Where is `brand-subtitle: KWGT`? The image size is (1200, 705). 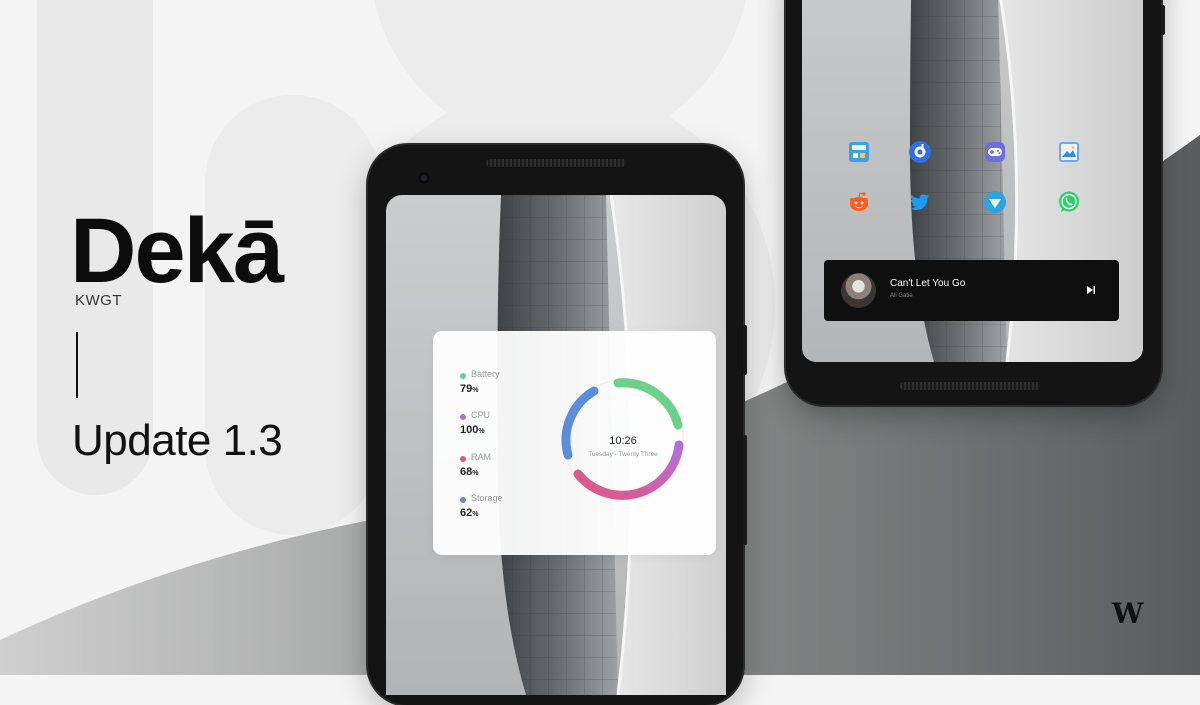 brand-subtitle: KWGT is located at coordinates (98, 300).